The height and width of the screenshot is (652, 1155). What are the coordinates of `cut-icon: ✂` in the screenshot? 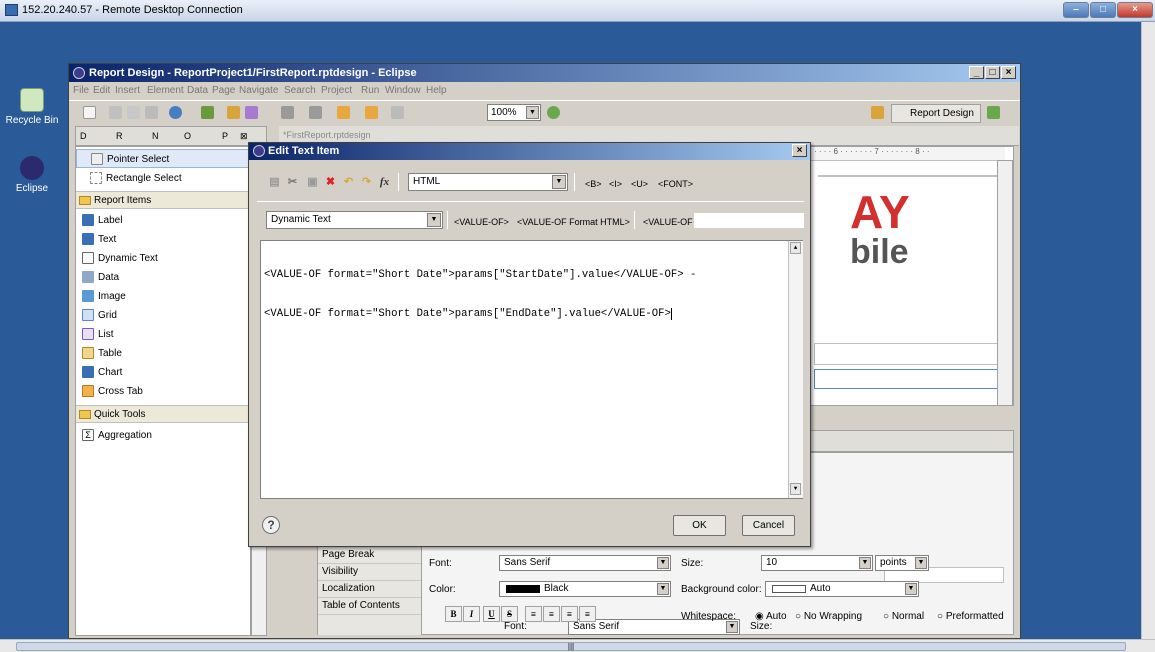 It's located at (292, 182).